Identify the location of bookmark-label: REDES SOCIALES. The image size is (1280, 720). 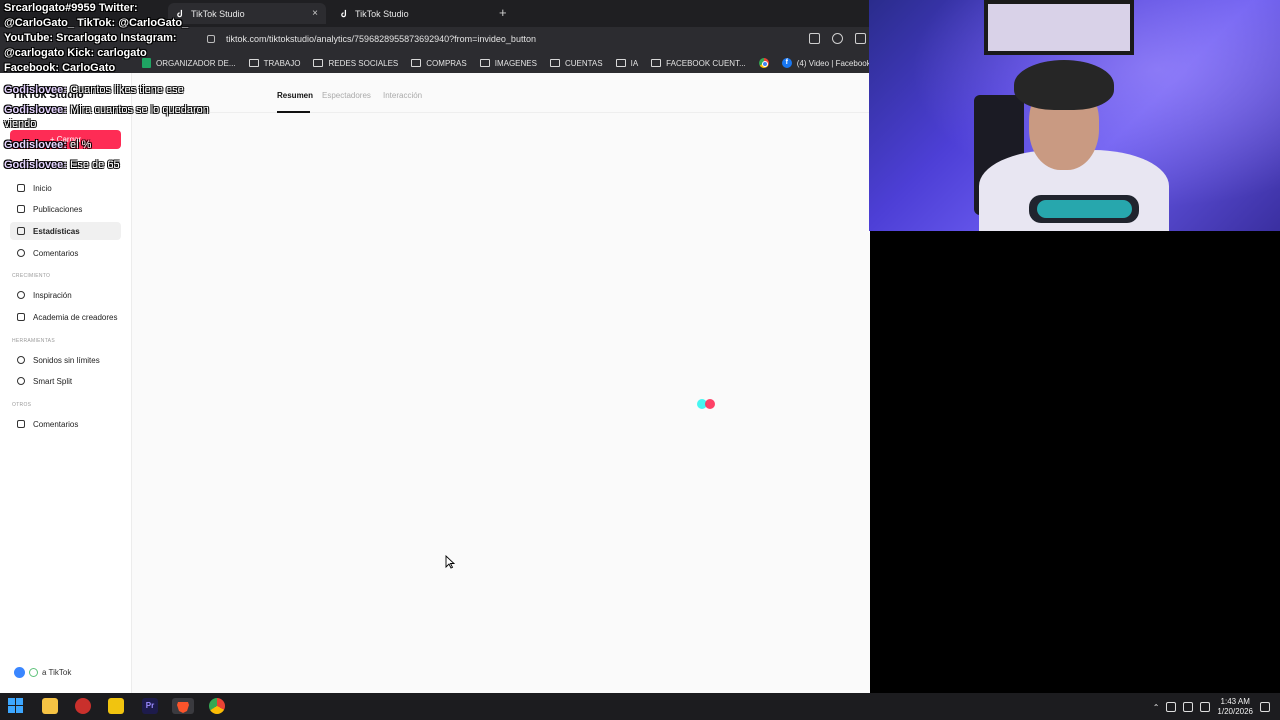
(363, 63).